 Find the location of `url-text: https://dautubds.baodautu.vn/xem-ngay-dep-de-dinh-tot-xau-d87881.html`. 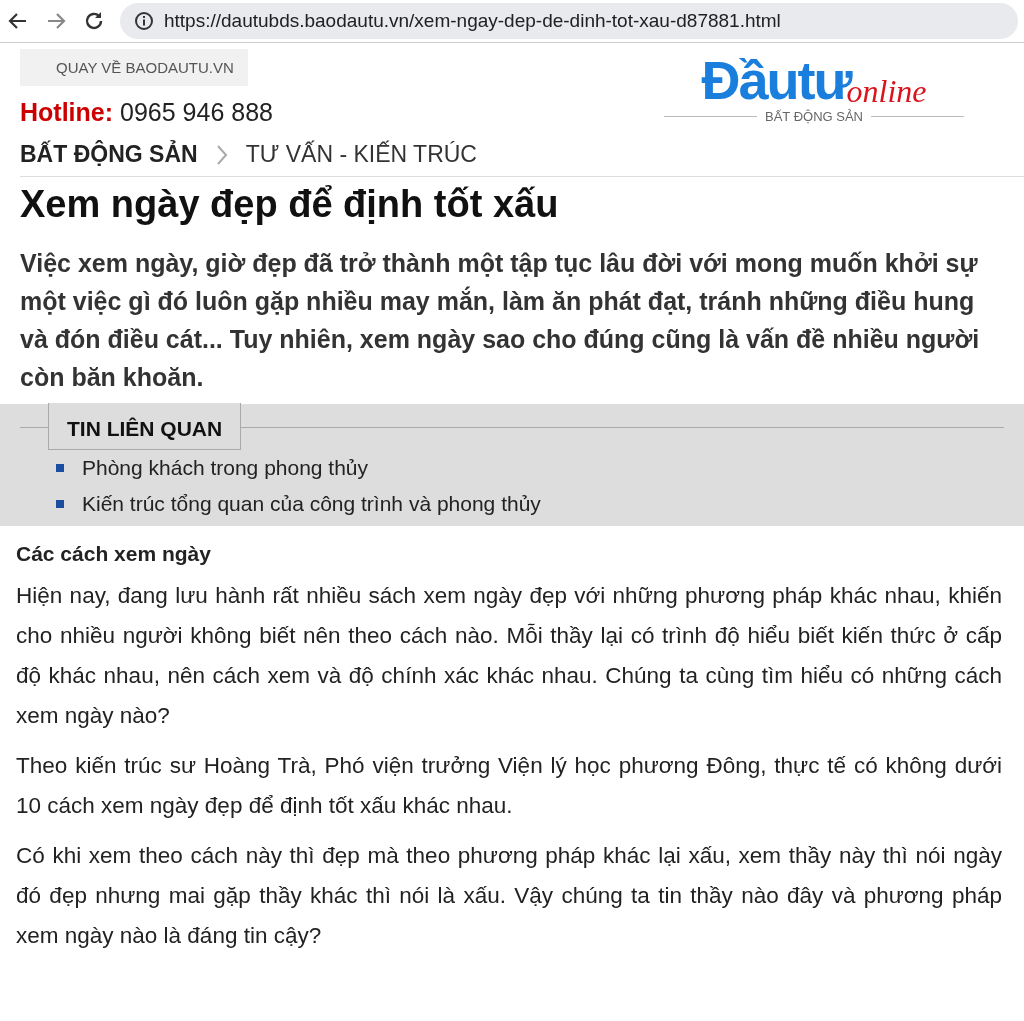

url-text: https://dautubds.baodautu.vn/xem-ngay-dep-de-dinh-tot-xau-d87881.html is located at coordinates (472, 21).